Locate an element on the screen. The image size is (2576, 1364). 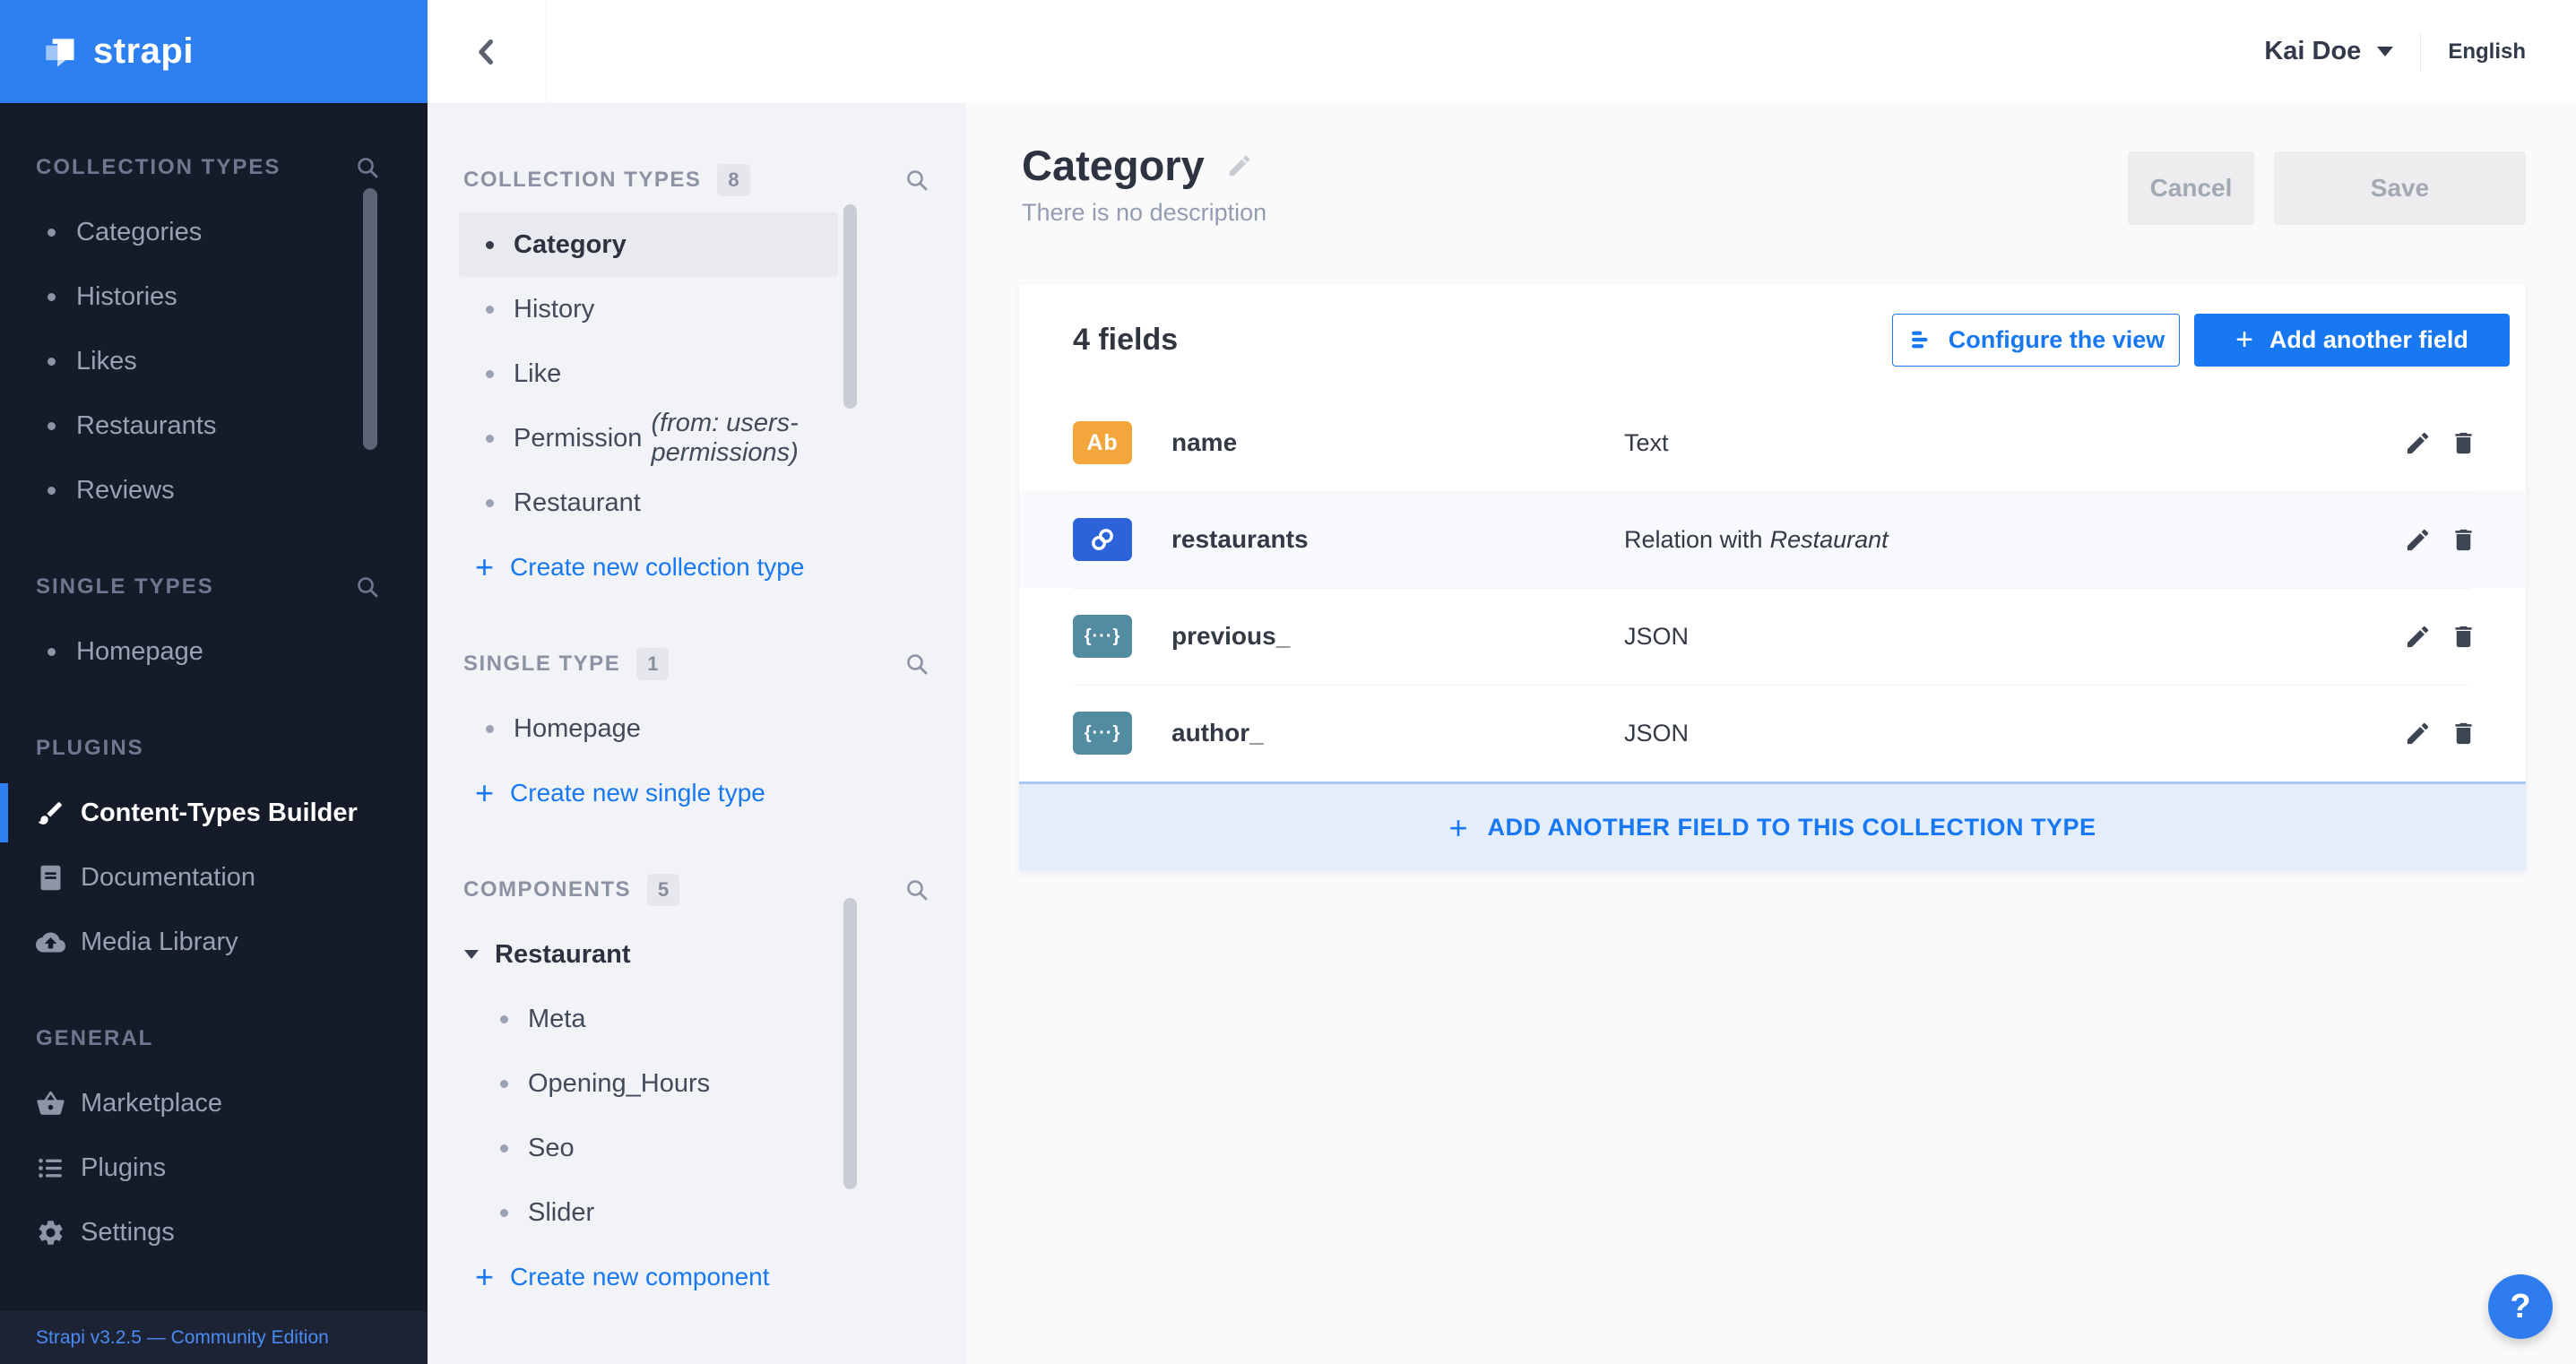
group-single-type: SINGLE TYPE 1 is located at coordinates (697, 664).